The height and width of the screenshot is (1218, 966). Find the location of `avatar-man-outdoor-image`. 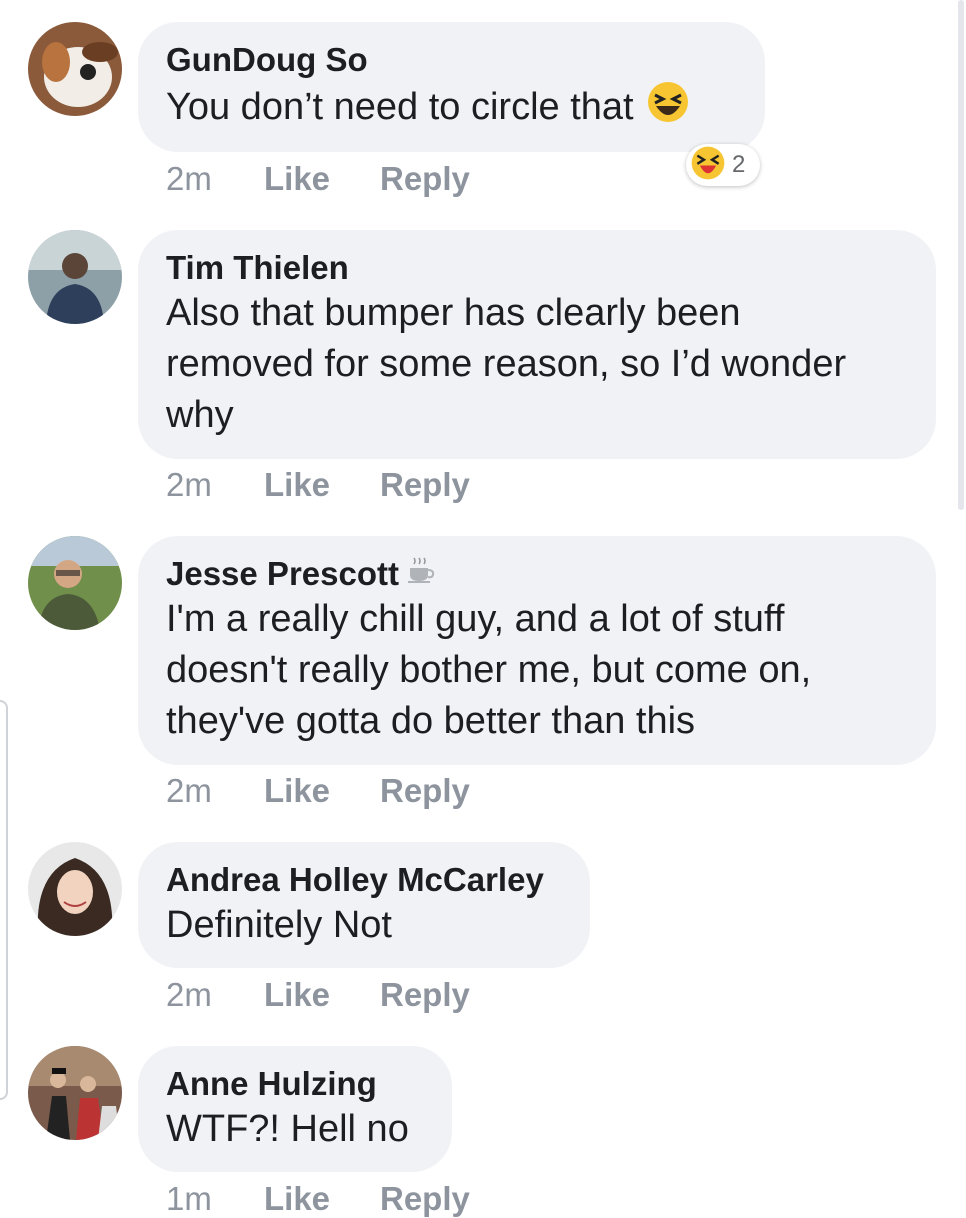

avatar-man-outdoor-image is located at coordinates (75, 583).